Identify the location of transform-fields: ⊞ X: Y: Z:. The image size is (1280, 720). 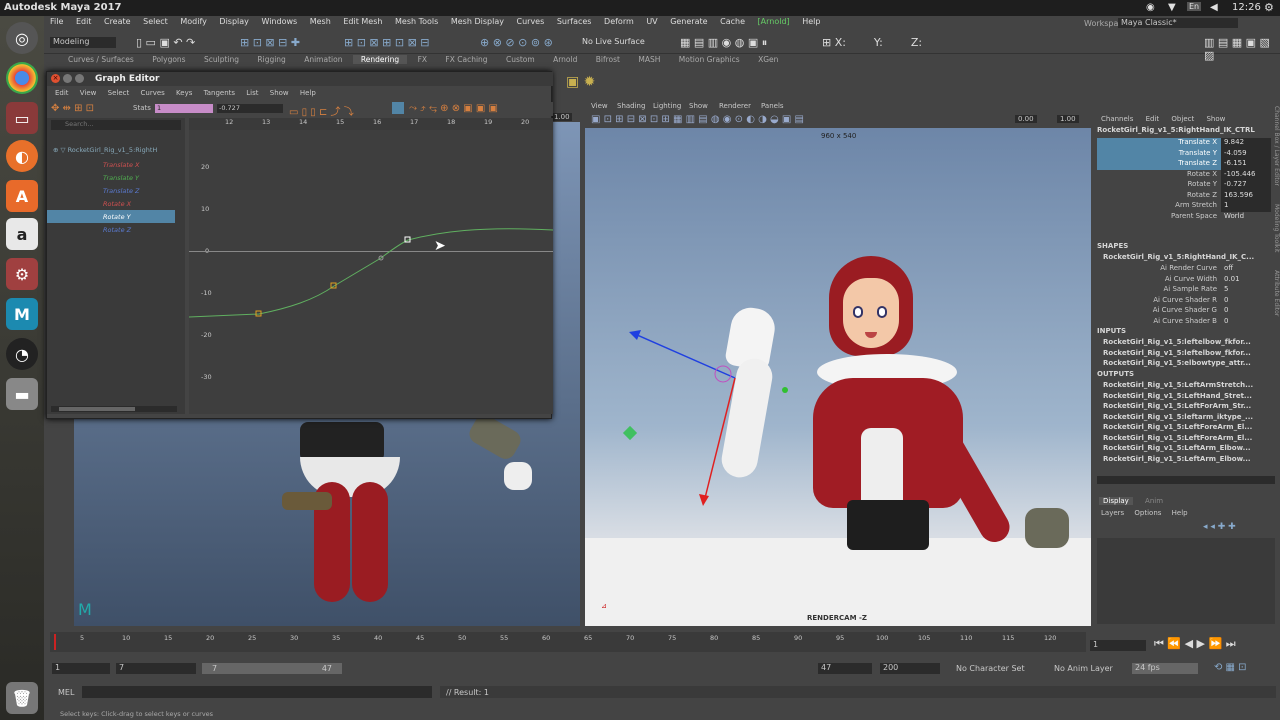
(872, 42).